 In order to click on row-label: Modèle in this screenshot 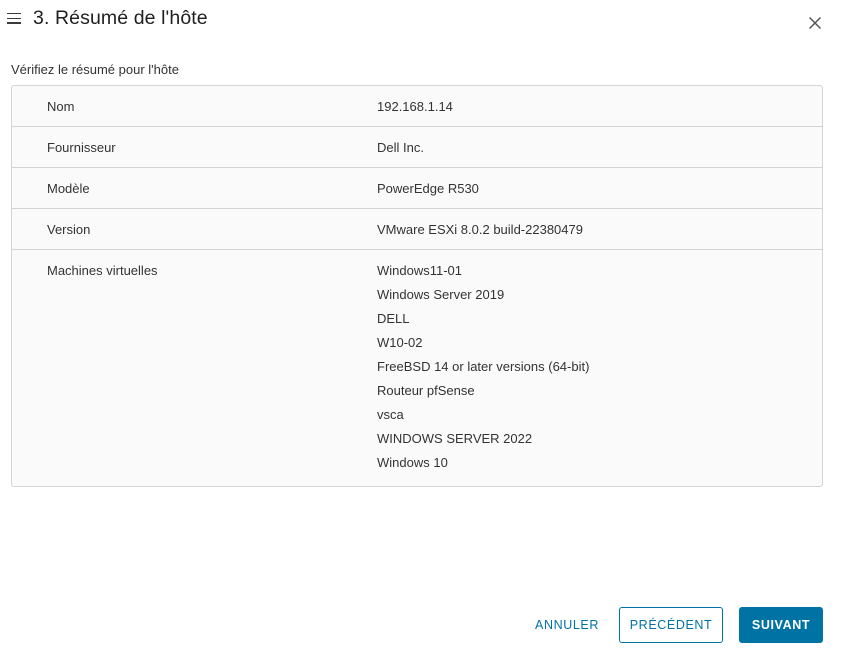, I will do `click(68, 188)`.